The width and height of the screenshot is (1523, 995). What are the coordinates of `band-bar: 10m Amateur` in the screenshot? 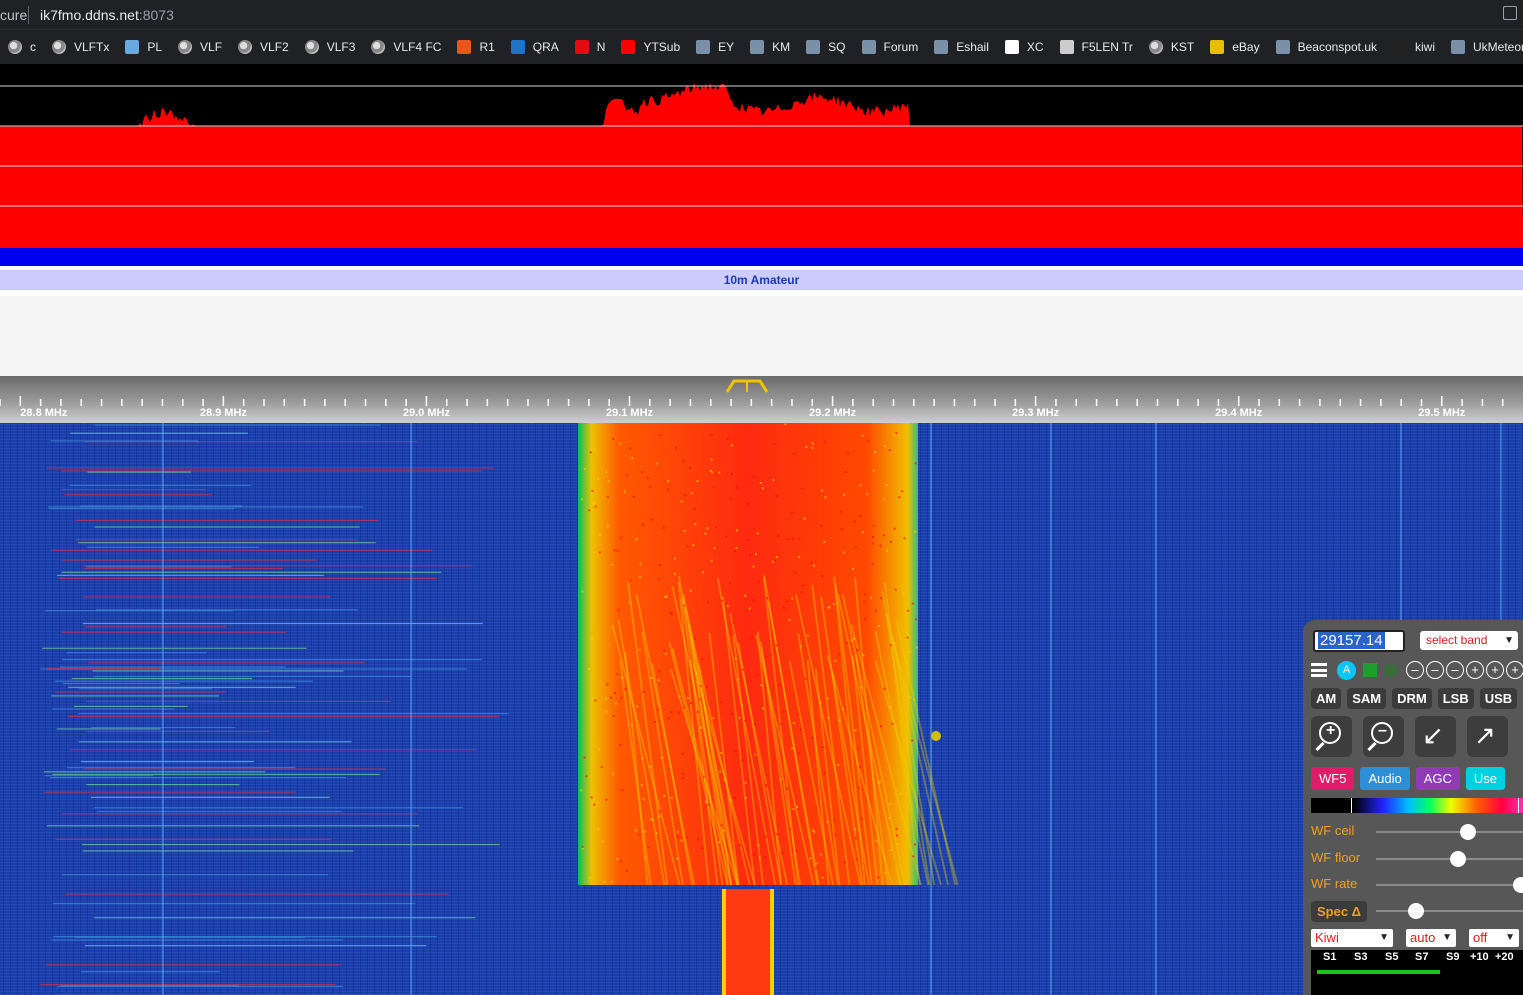 It's located at (761, 280).